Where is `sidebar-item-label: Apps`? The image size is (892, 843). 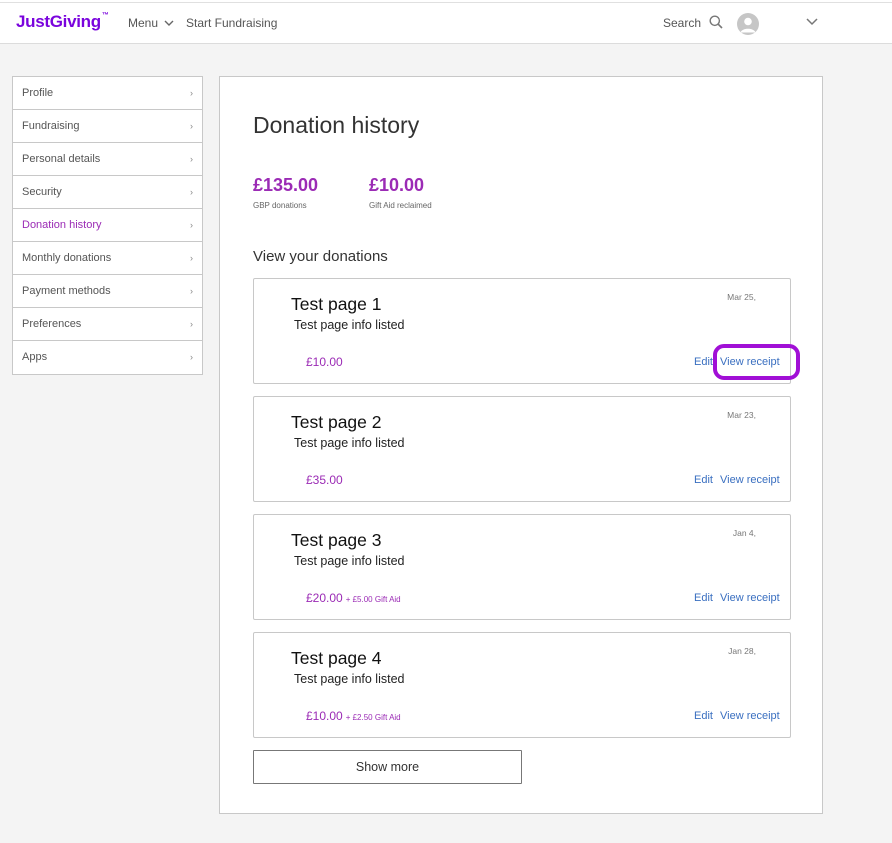 sidebar-item-label: Apps is located at coordinates (35, 357).